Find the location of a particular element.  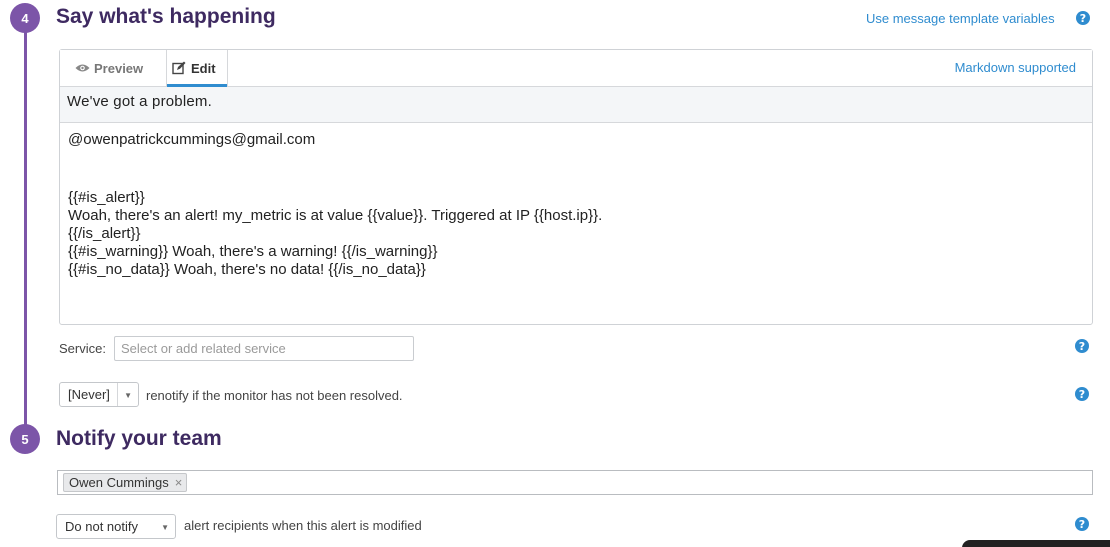

modify-notify-selected-value: Do not notify is located at coordinates (101, 526).